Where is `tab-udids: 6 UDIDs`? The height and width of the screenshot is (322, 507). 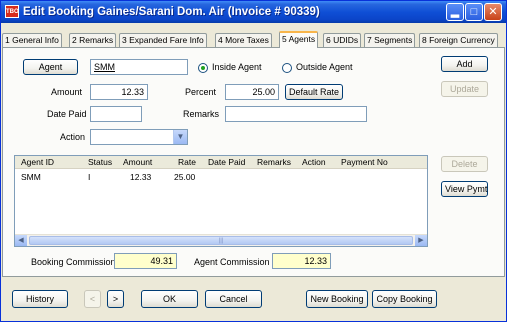 tab-udids: 6 UDIDs is located at coordinates (342, 40).